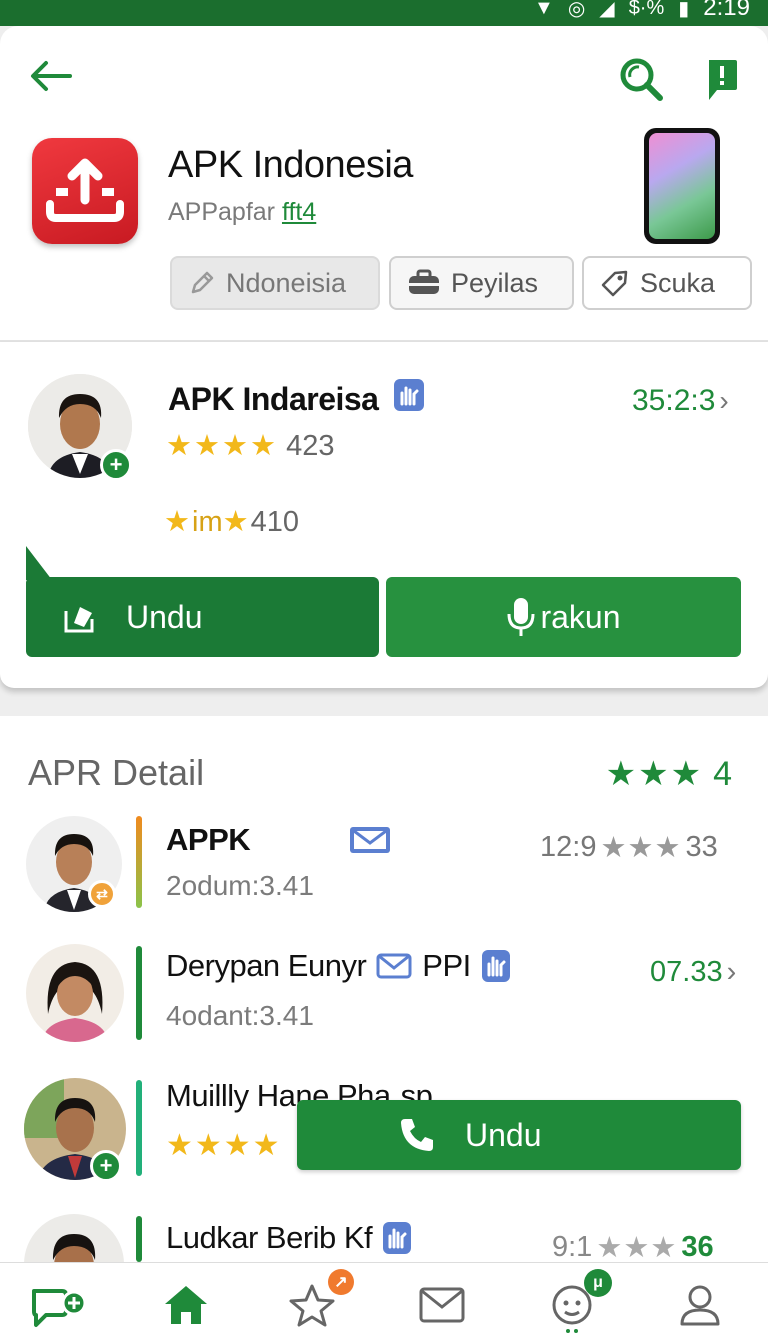 This screenshot has height=1344, width=768. I want to click on chip-scuka: Scuka, so click(667, 283).